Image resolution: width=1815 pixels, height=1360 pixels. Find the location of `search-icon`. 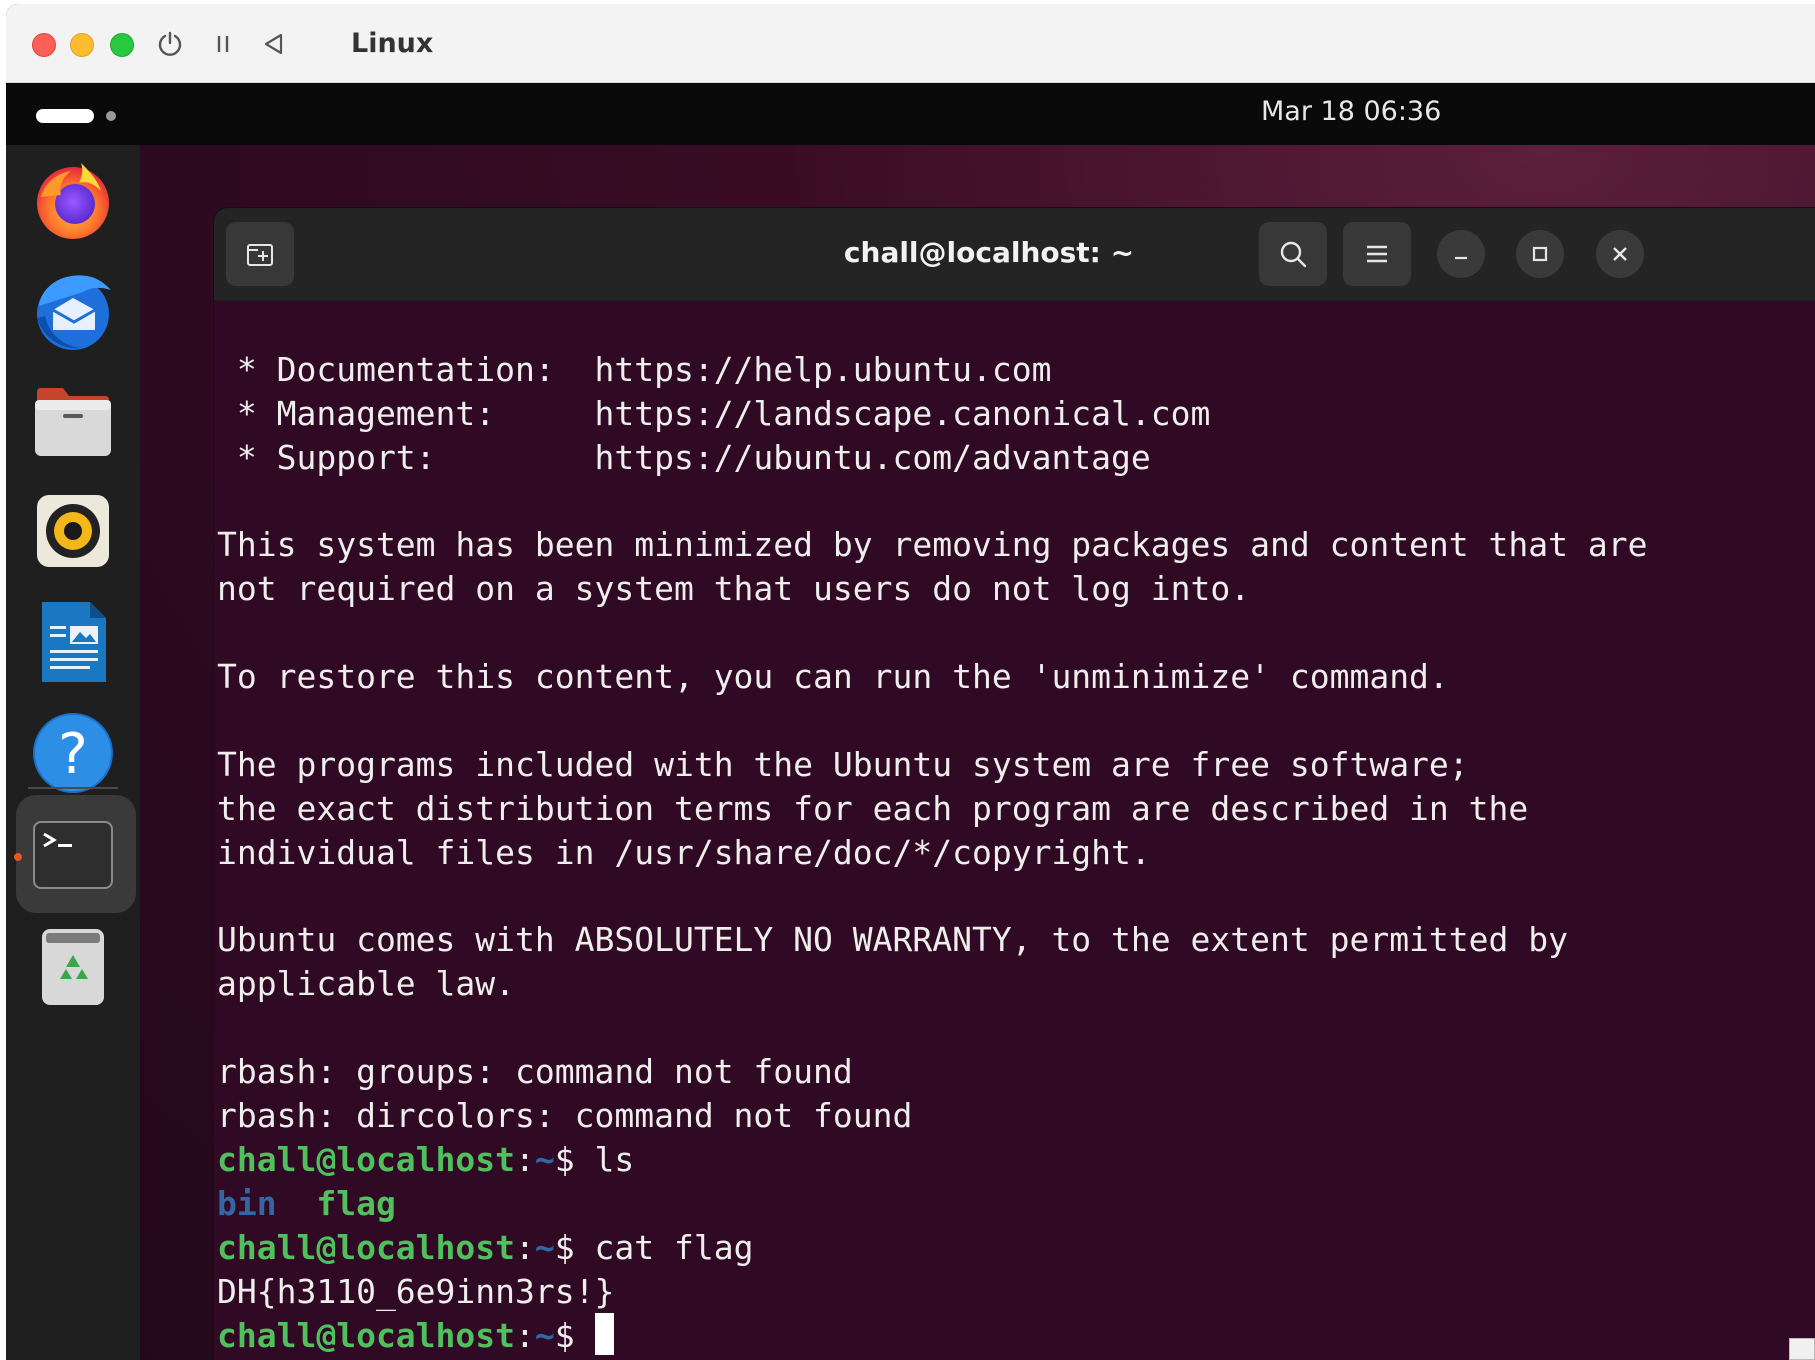

search-icon is located at coordinates (1293, 254).